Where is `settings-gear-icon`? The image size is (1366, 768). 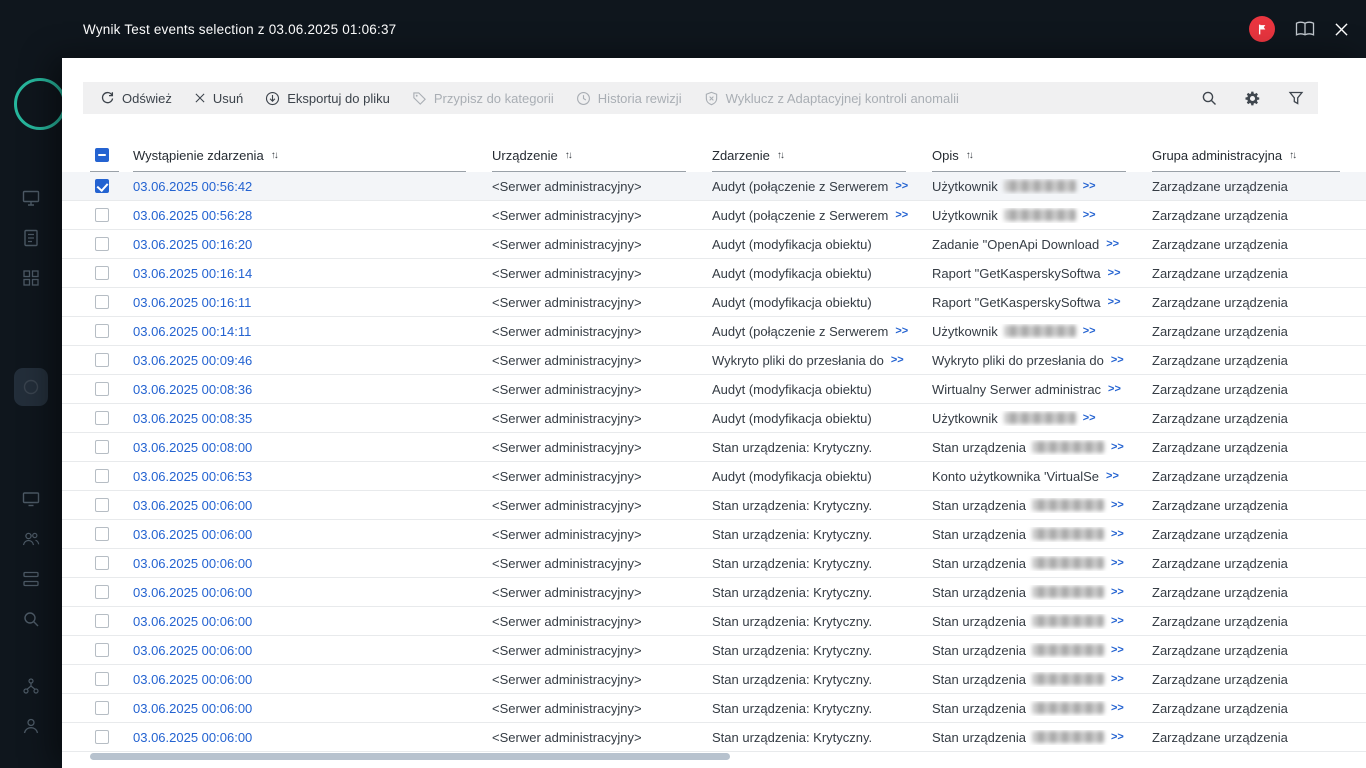 settings-gear-icon is located at coordinates (1252, 98).